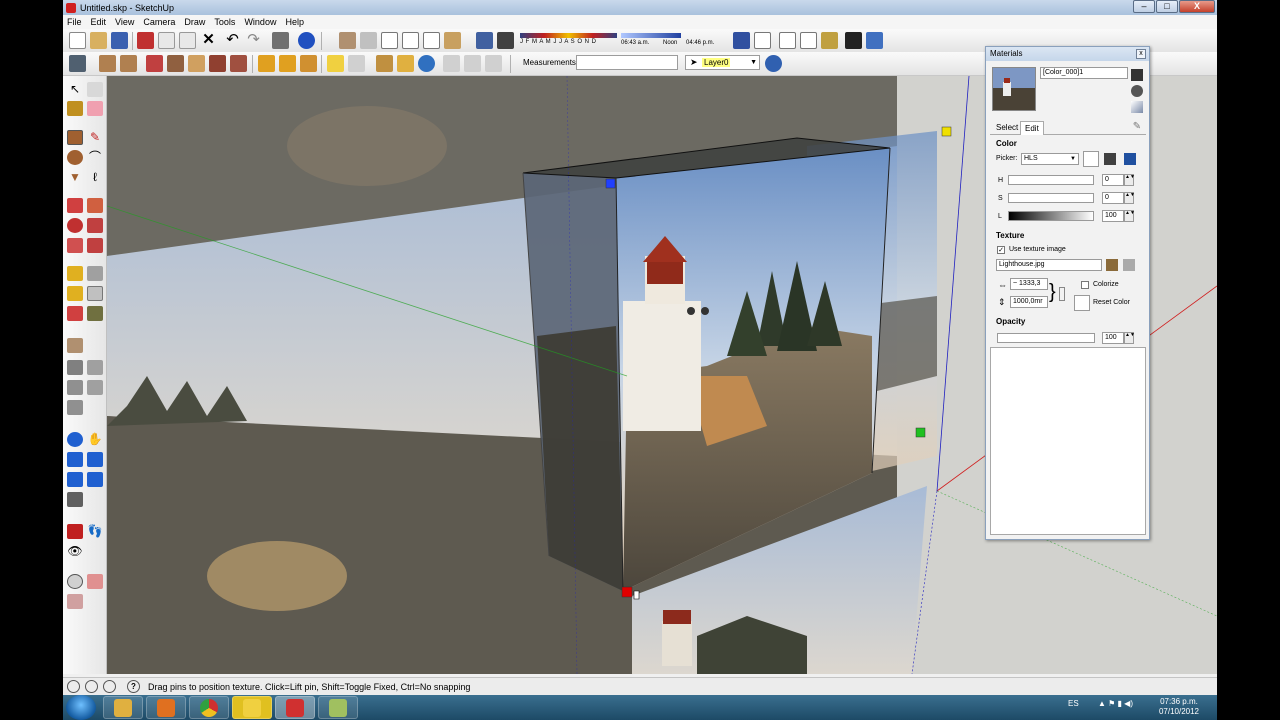  I want to click on next-view-icon, so click(75, 499).